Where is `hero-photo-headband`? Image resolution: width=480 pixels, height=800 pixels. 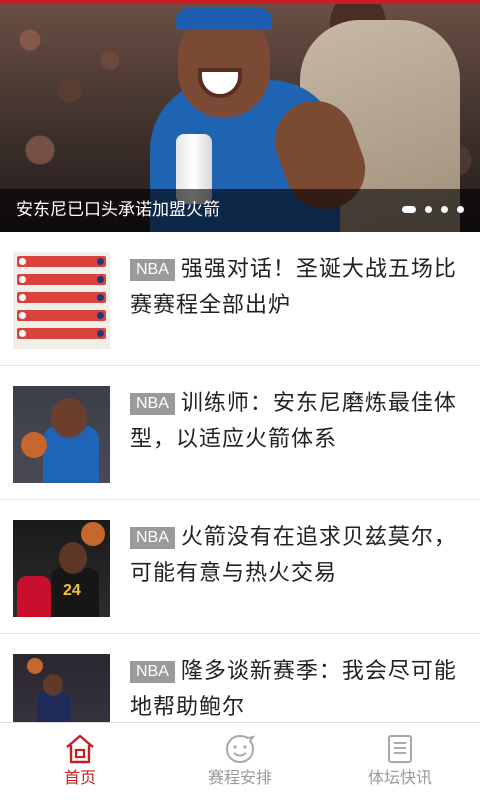
hero-photo-headband is located at coordinates (224, 19).